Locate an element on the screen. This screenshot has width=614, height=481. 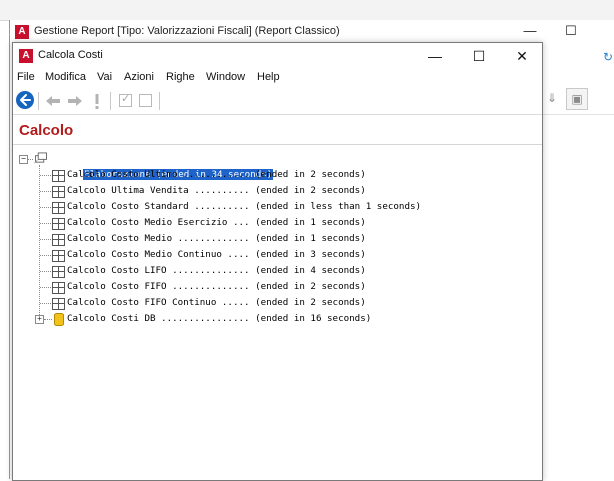
maximize-button: ☐ is located at coordinates (479, 56).